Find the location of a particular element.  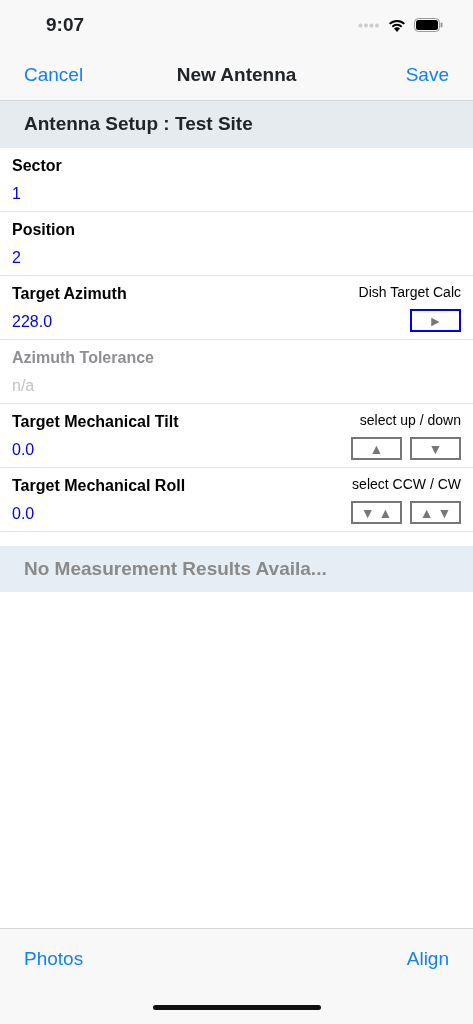

calc-button: ► is located at coordinates (435, 320).